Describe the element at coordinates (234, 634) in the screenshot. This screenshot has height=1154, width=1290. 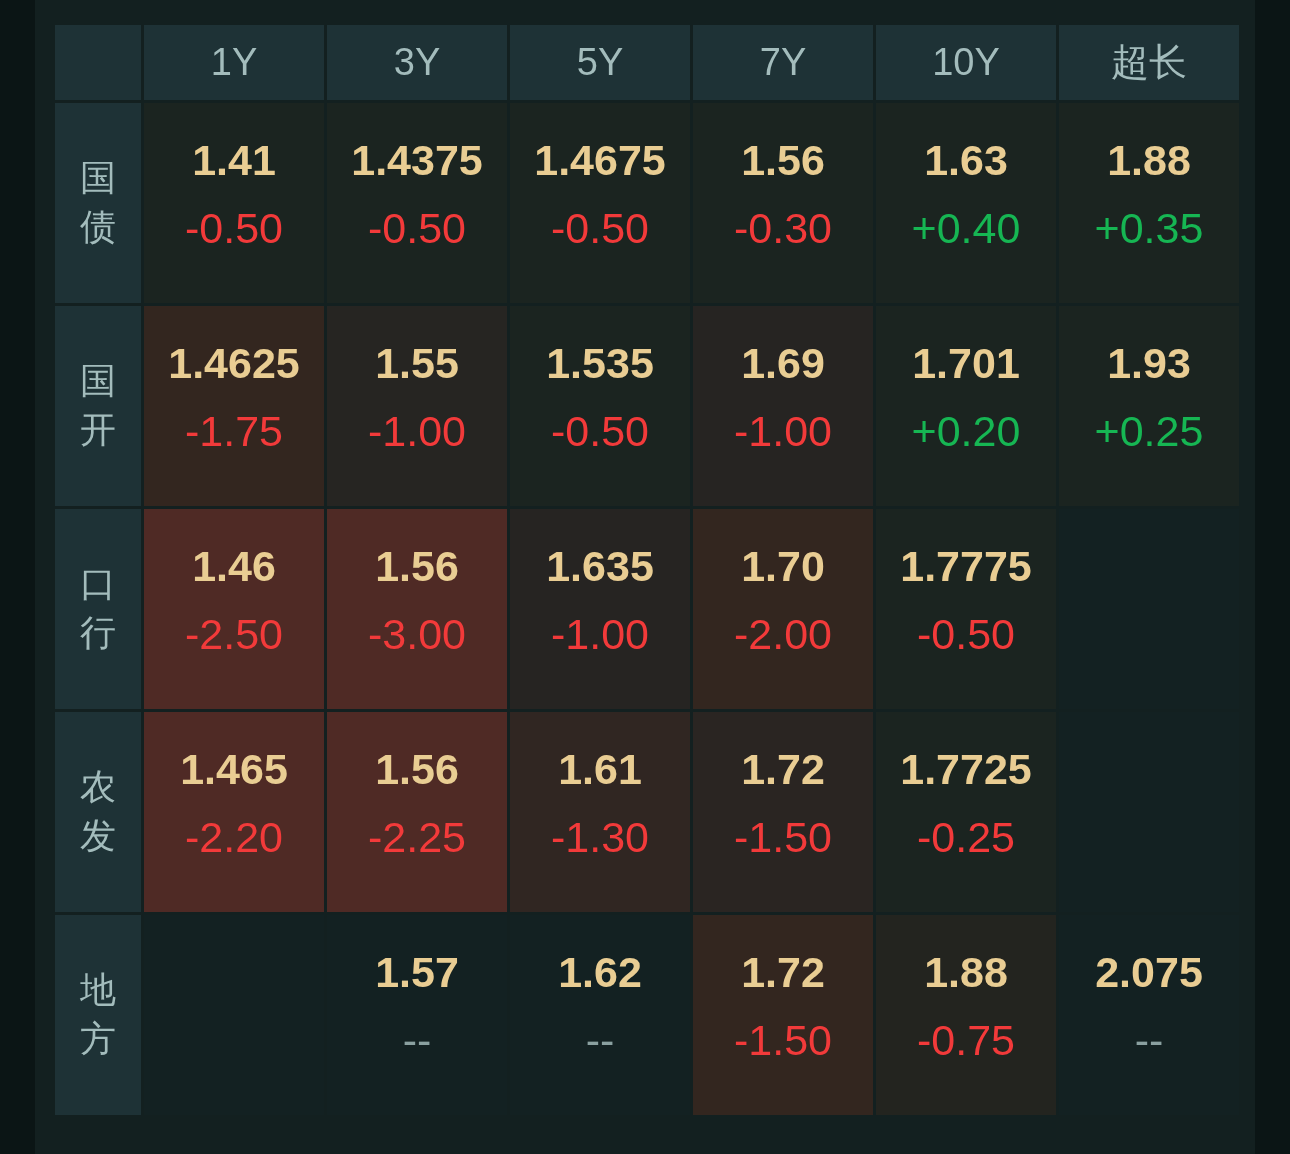
I see `change-value: -2.50` at that location.